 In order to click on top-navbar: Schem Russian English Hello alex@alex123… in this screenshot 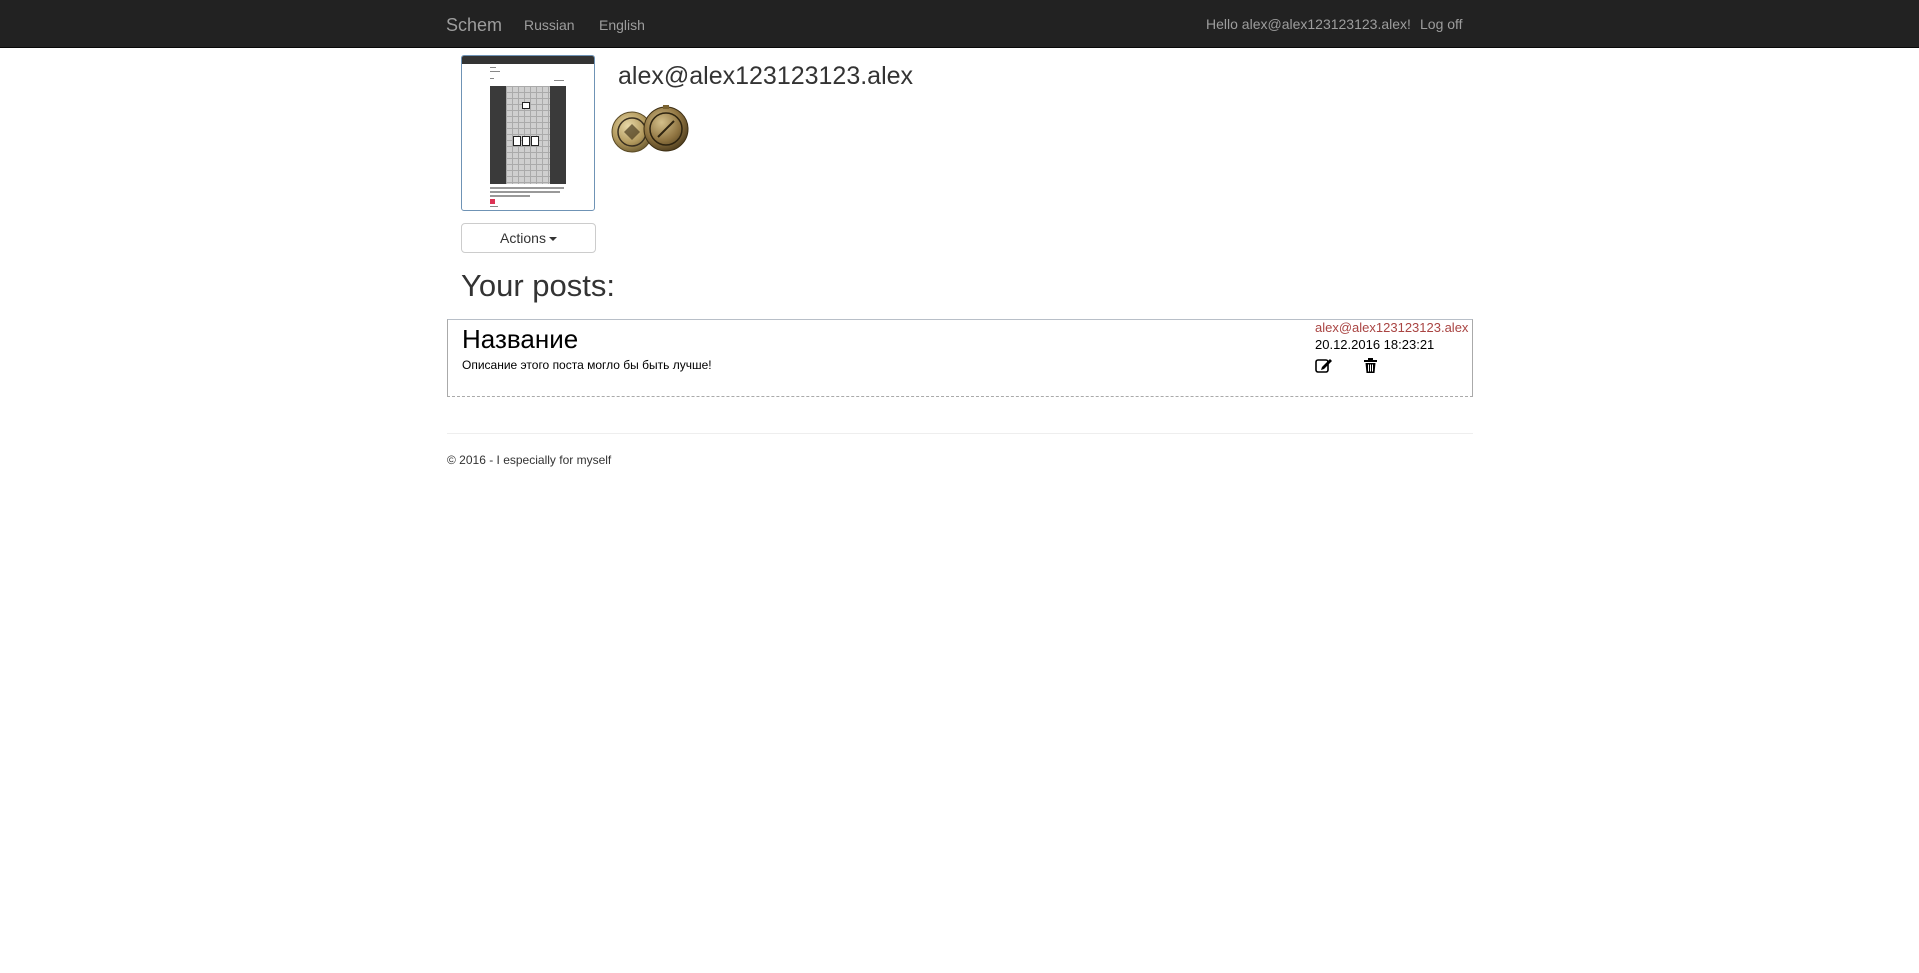, I will do `click(959, 24)`.